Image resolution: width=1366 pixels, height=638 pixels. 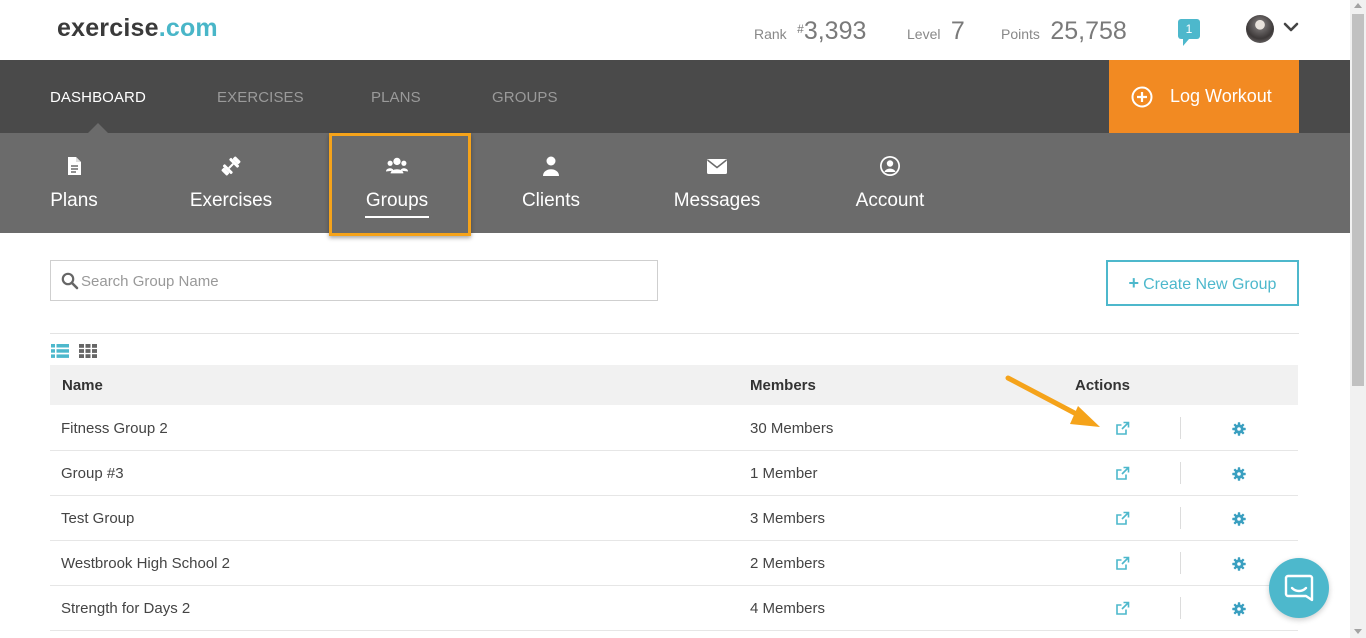 What do you see at coordinates (125, 608) in the screenshot?
I see `group-name: Strength for Days 2` at bounding box center [125, 608].